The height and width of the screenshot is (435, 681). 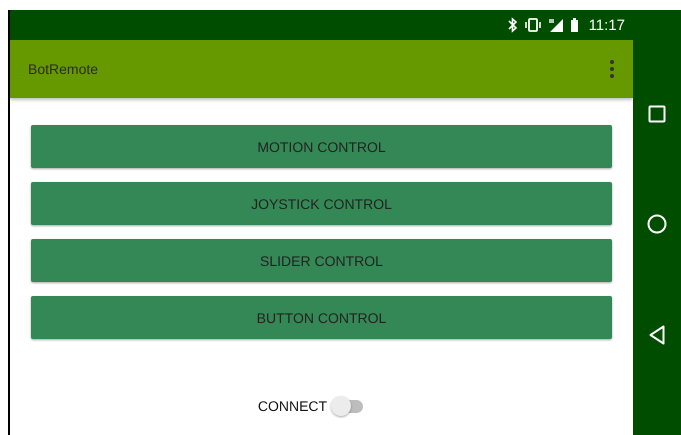 What do you see at coordinates (321, 317) in the screenshot?
I see `control-button: BUTTON CONTROL` at bounding box center [321, 317].